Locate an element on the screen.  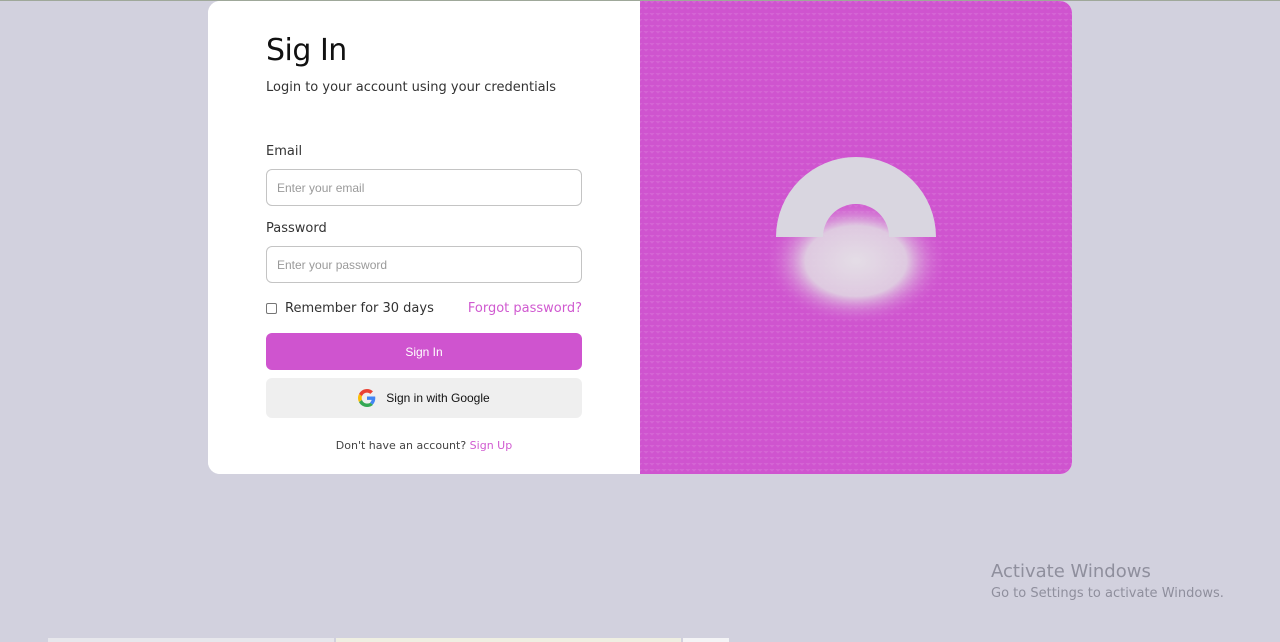
forgot-password-link: Forgot password? is located at coordinates (525, 308).